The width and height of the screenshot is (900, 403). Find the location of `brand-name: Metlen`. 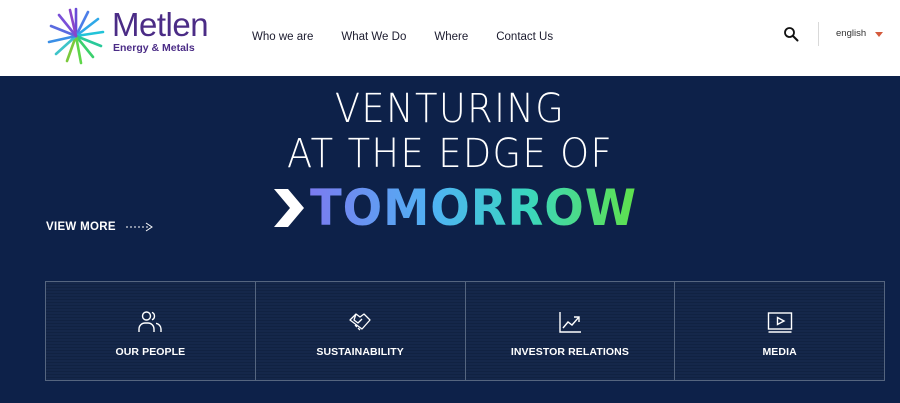

brand-name: Metlen is located at coordinates (160, 24).